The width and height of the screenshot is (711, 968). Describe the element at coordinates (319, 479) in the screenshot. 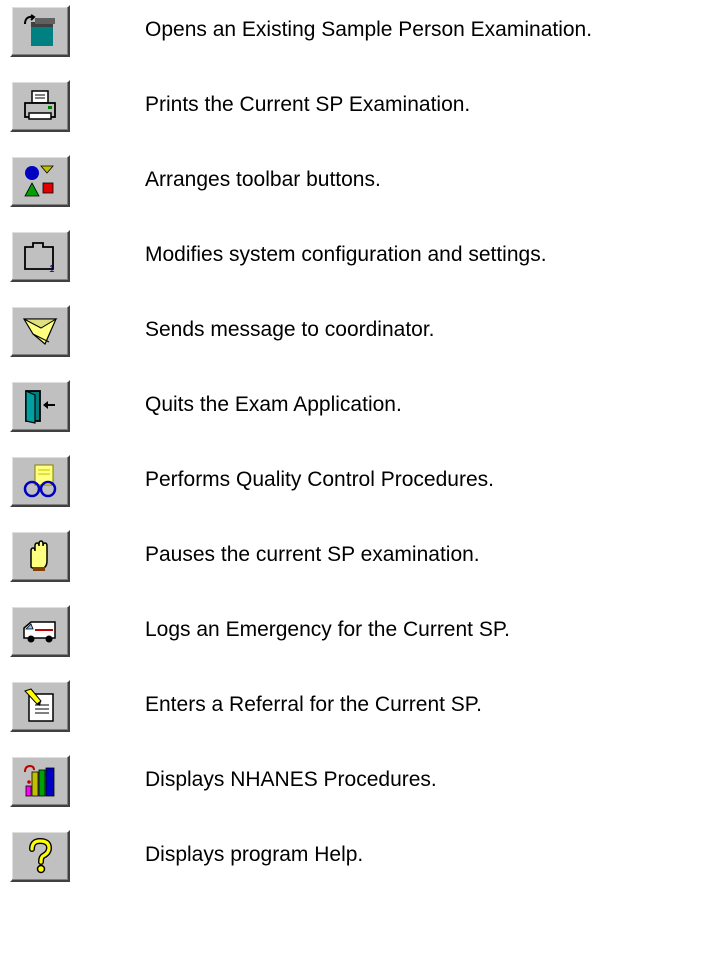

I see `quality-control-description: Performs Quality Control Procedures.` at that location.